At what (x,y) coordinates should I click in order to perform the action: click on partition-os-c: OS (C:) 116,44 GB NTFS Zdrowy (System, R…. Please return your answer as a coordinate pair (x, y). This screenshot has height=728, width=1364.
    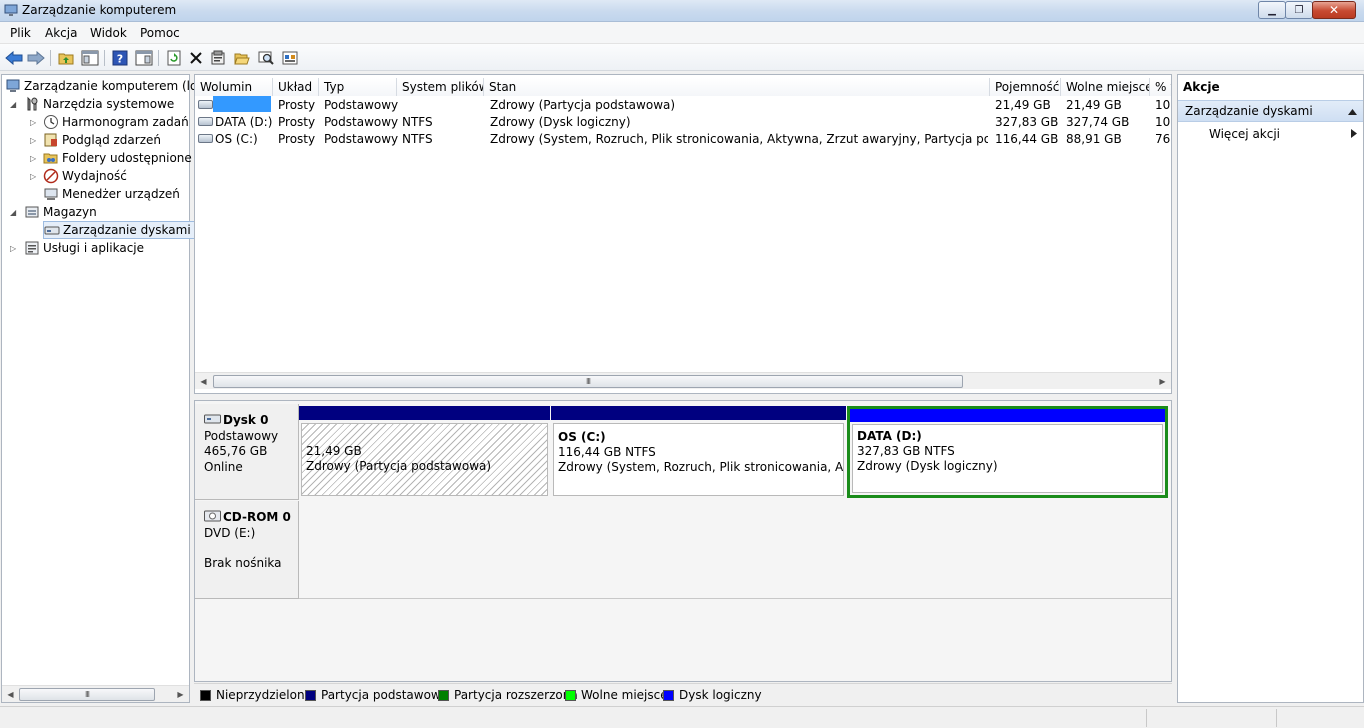
    Looking at the image, I should click on (698, 452).